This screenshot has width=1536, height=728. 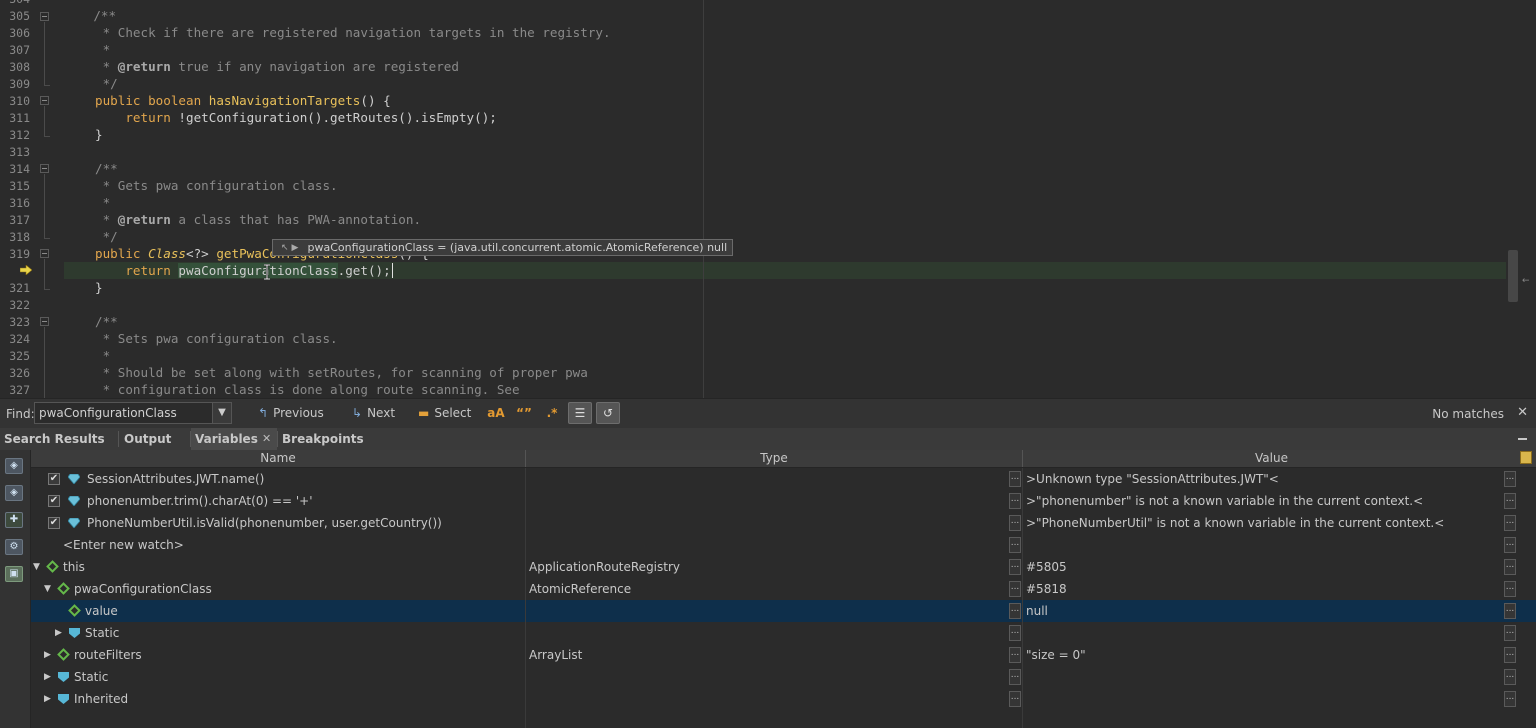 What do you see at coordinates (321, 439) in the screenshot?
I see `tab-breakpoints: Breakpoints` at bounding box center [321, 439].